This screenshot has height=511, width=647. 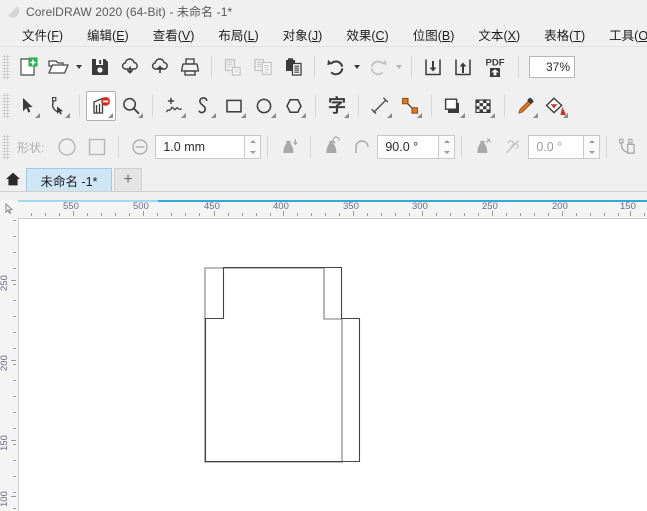 What do you see at coordinates (591, 152) in the screenshot?
I see `stepper-down-icon` at bounding box center [591, 152].